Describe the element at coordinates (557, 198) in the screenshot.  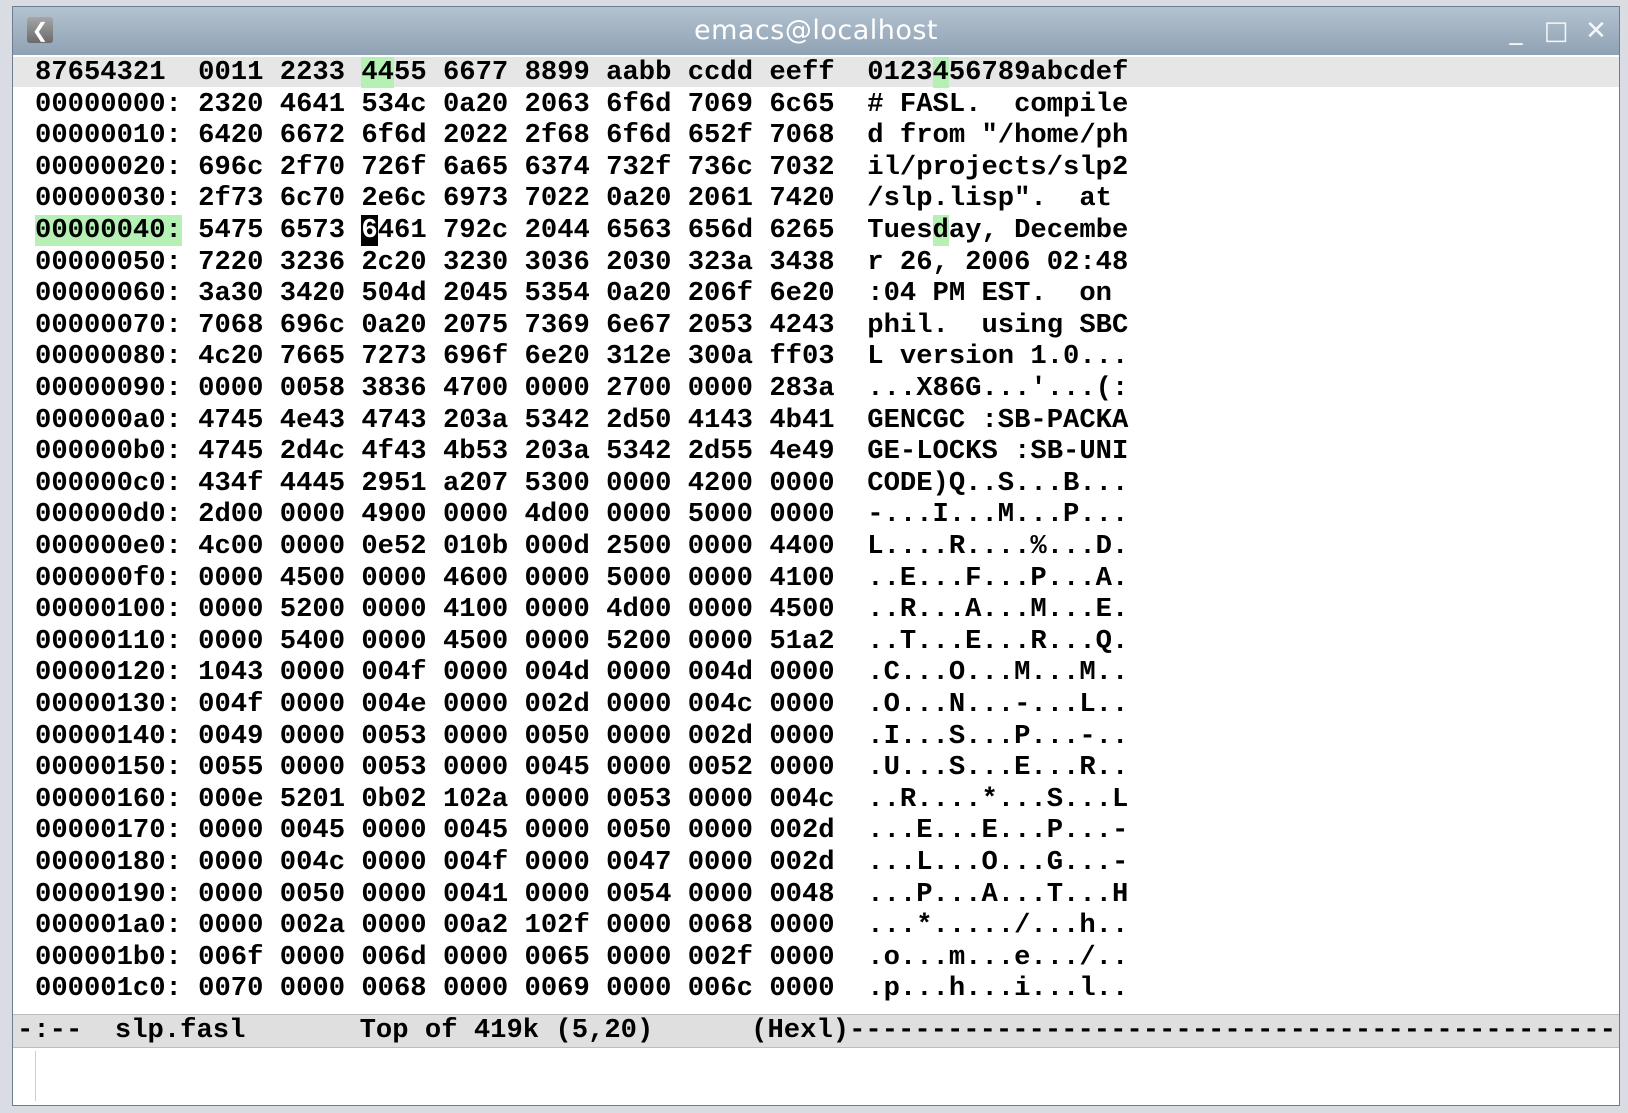
I see `hex-group: 7022` at that location.